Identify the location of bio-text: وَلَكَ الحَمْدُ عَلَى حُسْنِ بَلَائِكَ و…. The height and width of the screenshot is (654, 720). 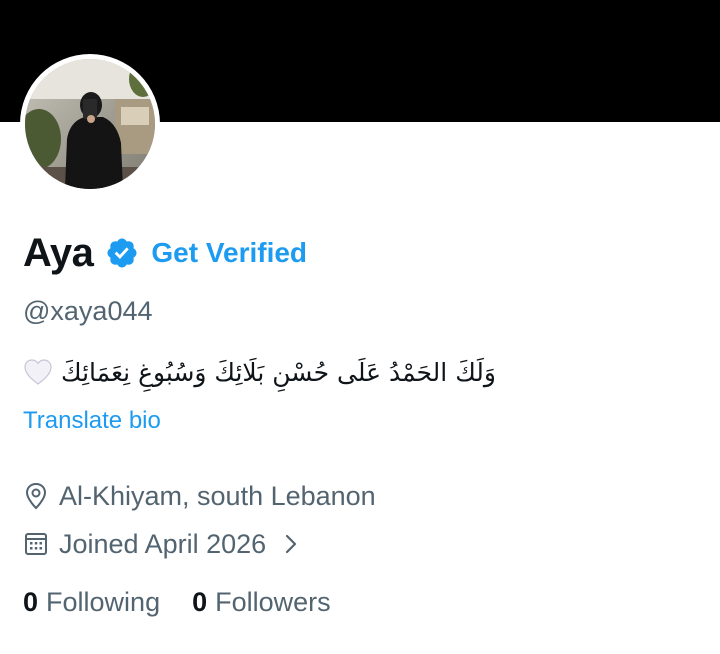
(278, 372).